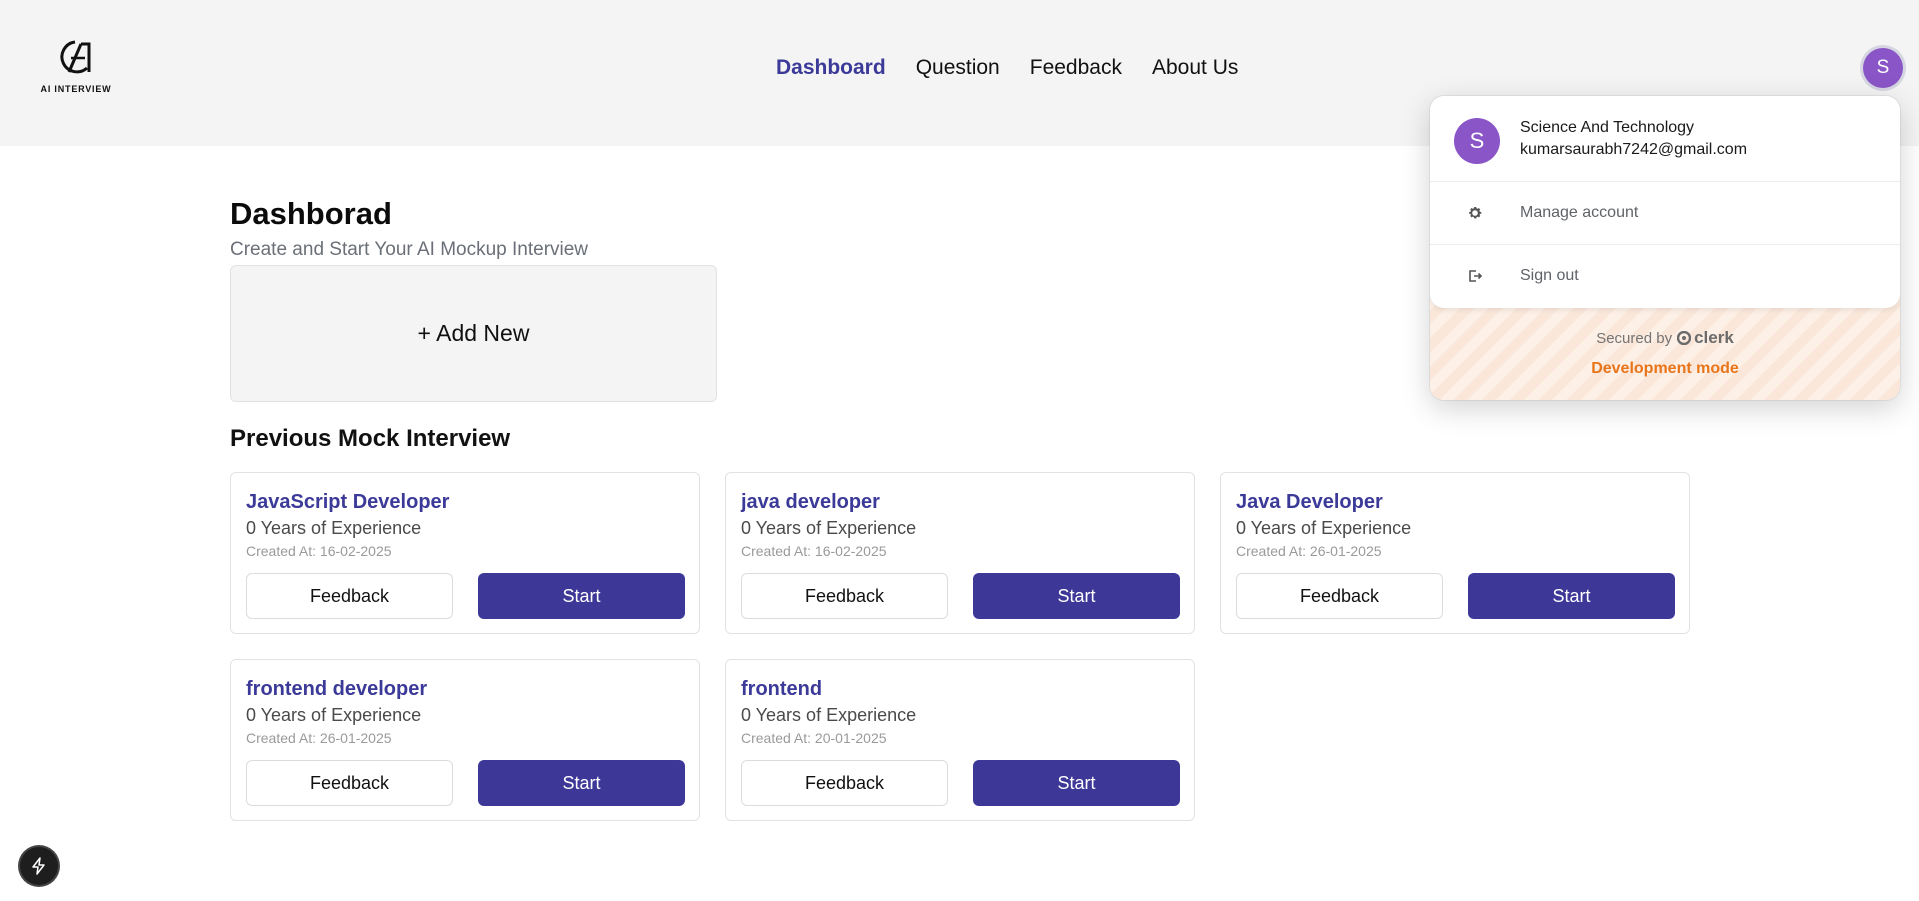 Image resolution: width=1919 pixels, height=901 pixels. I want to click on interview-role: JavaScript Developer, so click(348, 502).